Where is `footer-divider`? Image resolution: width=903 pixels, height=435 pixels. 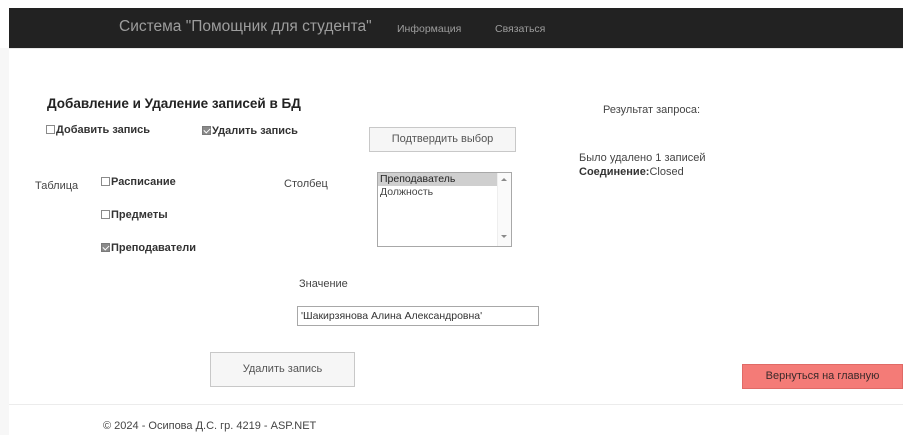 footer-divider is located at coordinates (456, 404).